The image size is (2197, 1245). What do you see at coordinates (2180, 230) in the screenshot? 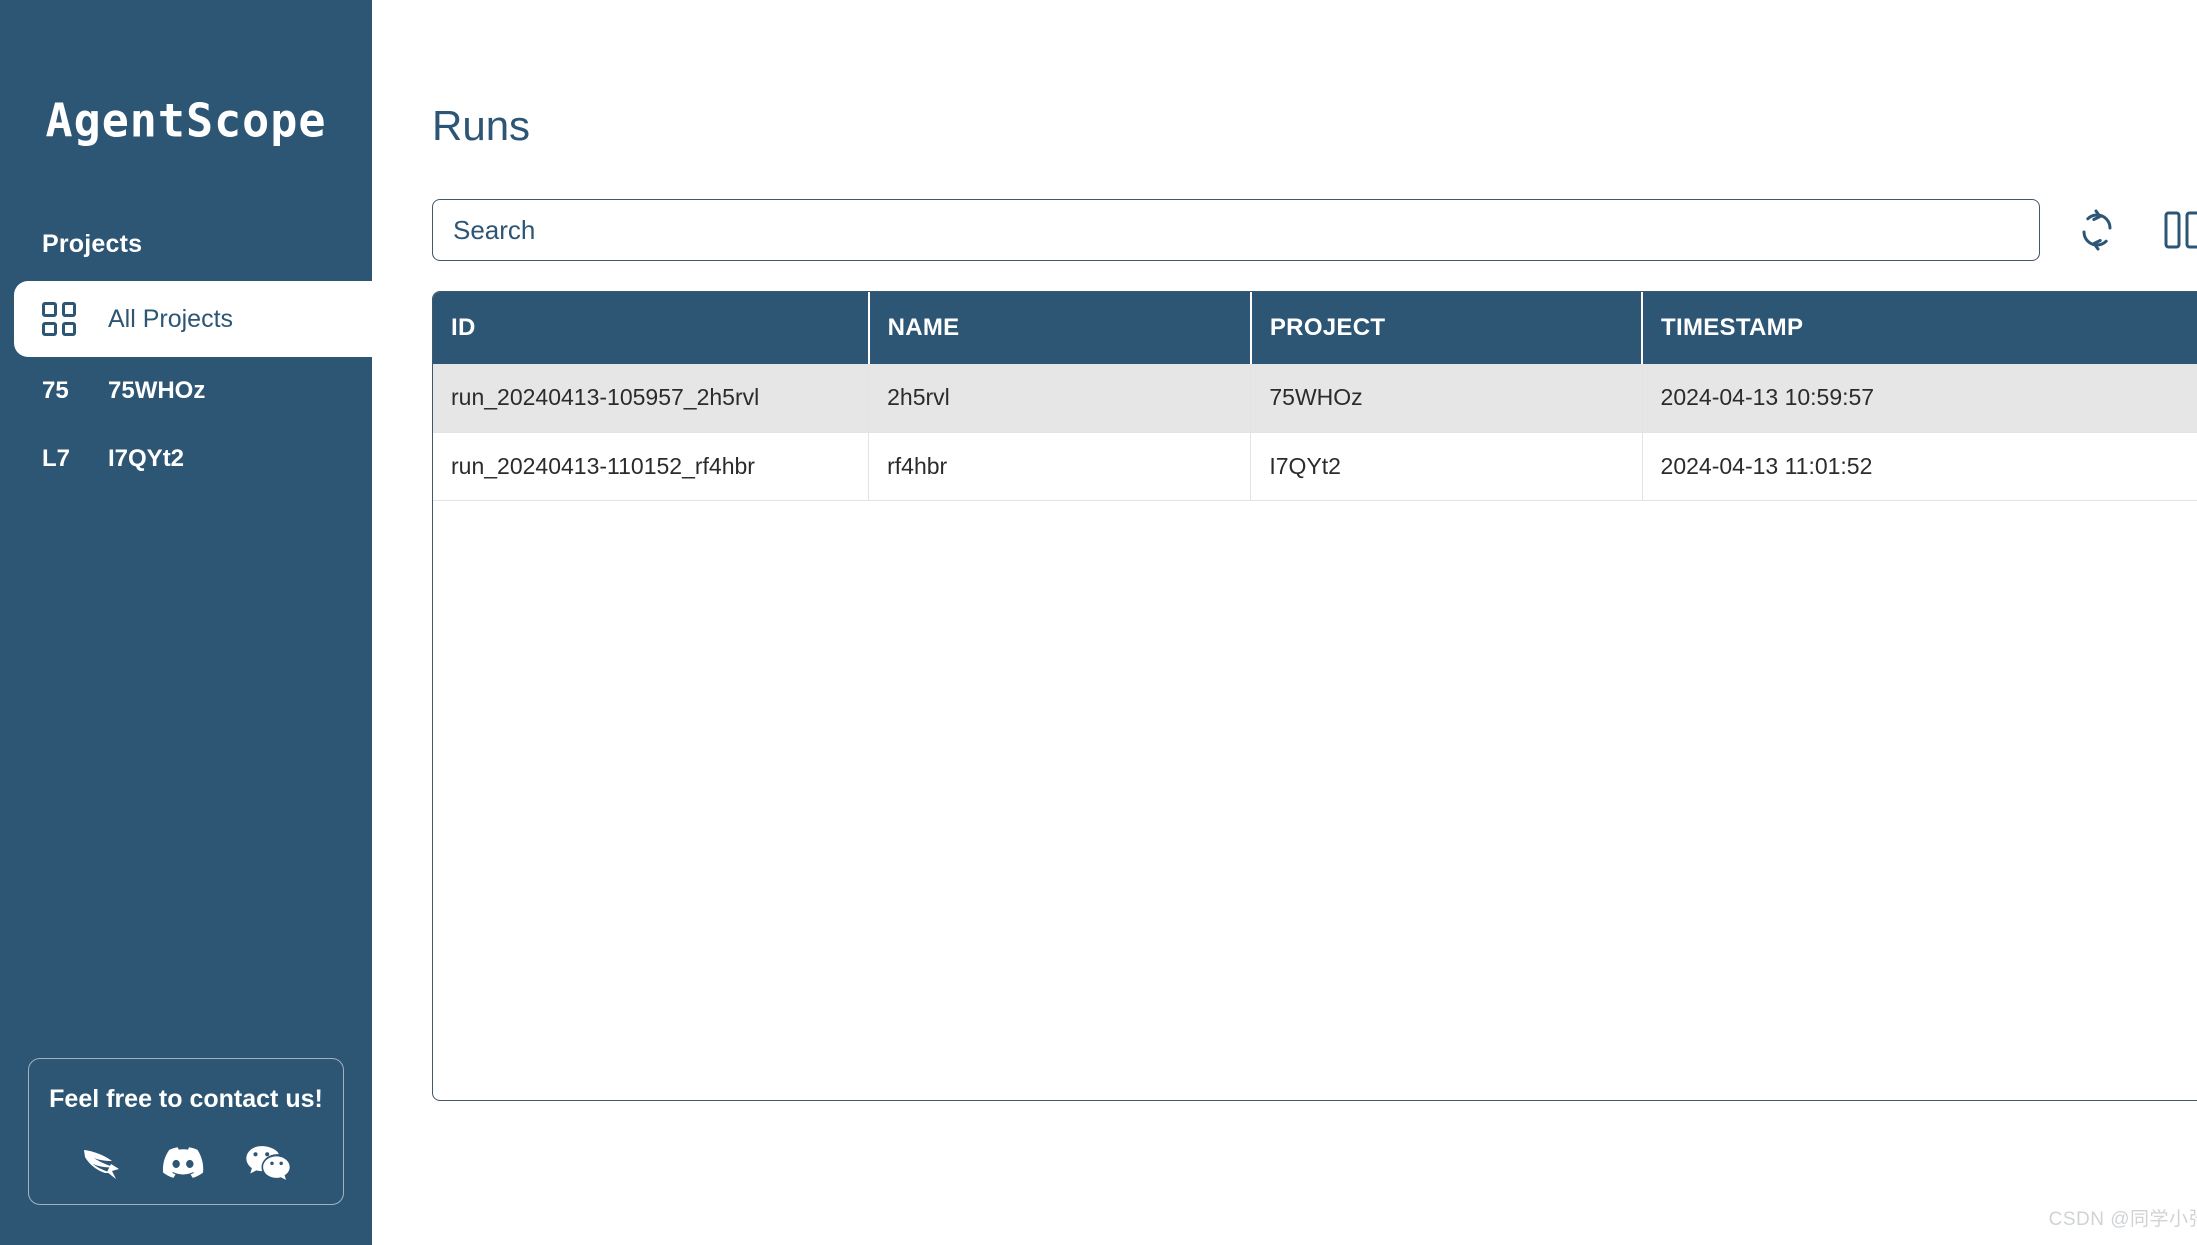
I see `columns-icon` at bounding box center [2180, 230].